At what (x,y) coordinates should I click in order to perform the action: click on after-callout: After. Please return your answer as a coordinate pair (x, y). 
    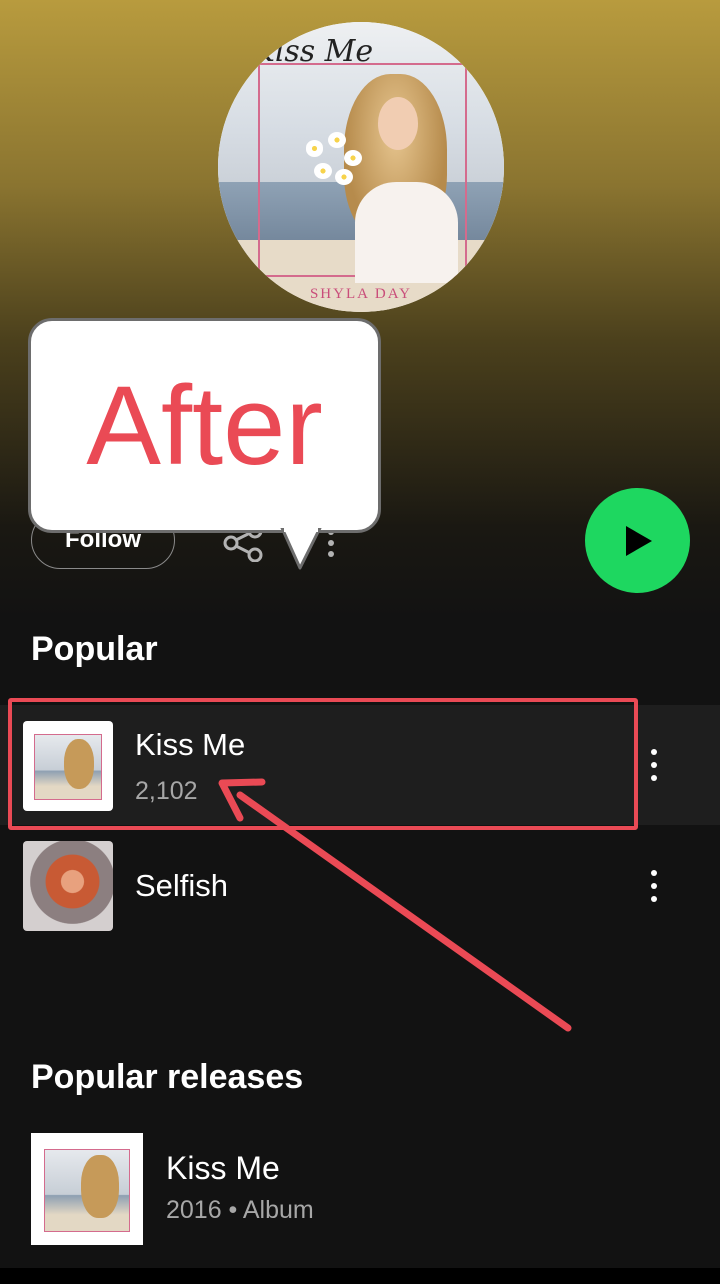
    Looking at the image, I should click on (204, 425).